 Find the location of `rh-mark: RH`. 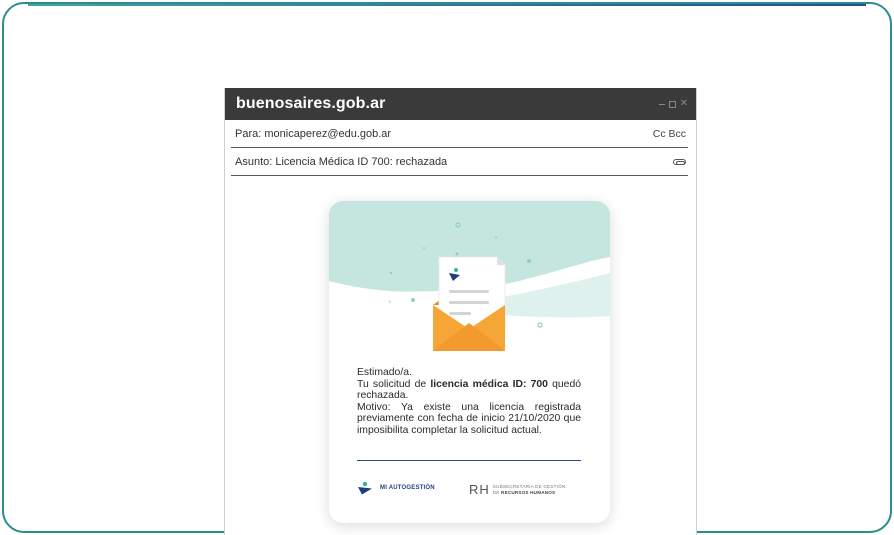

rh-mark: RH is located at coordinates (479, 489).